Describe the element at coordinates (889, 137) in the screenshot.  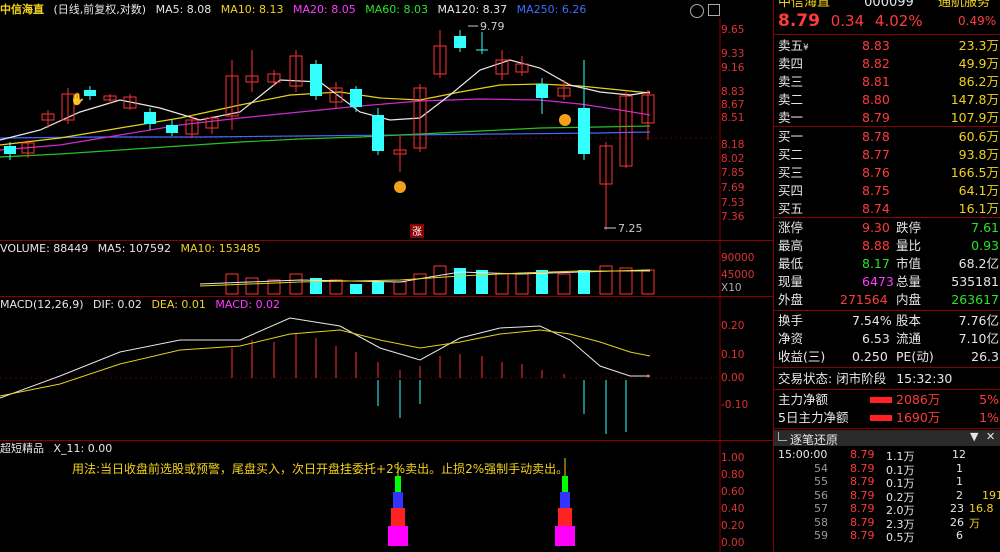
I see `bid-row: 买一 8.78 60.6万` at that location.